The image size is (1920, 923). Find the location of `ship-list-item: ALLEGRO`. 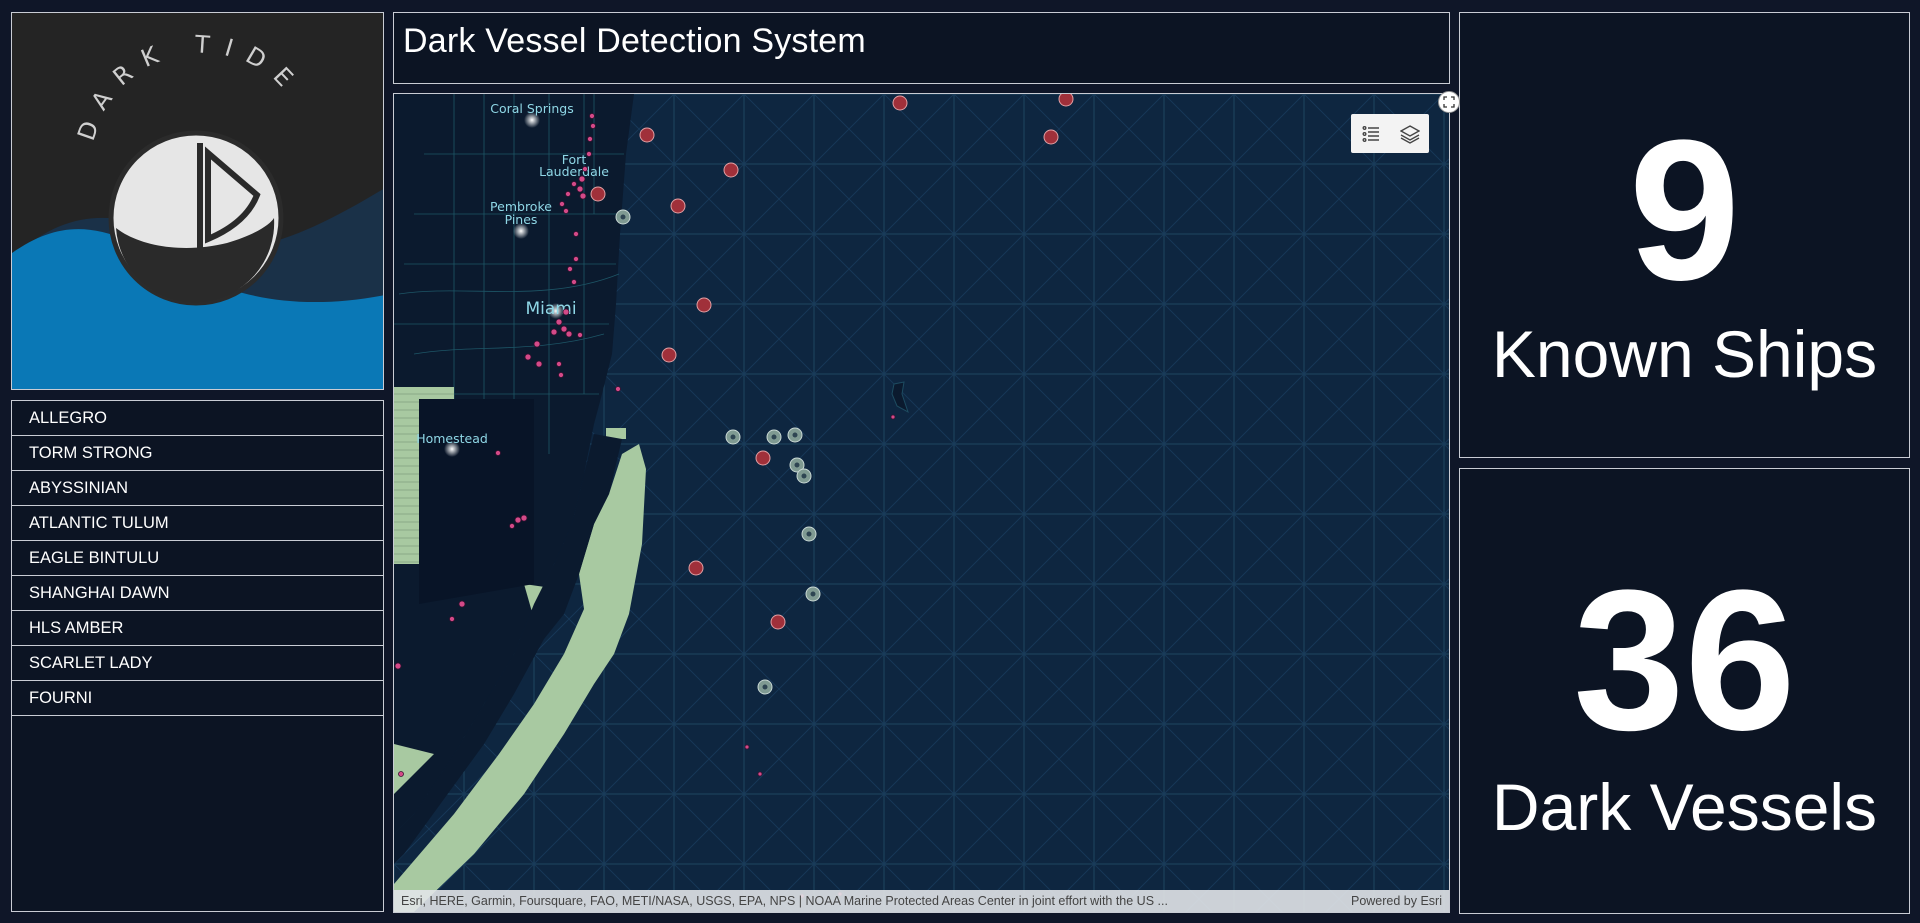

ship-list-item: ALLEGRO is located at coordinates (197, 418).